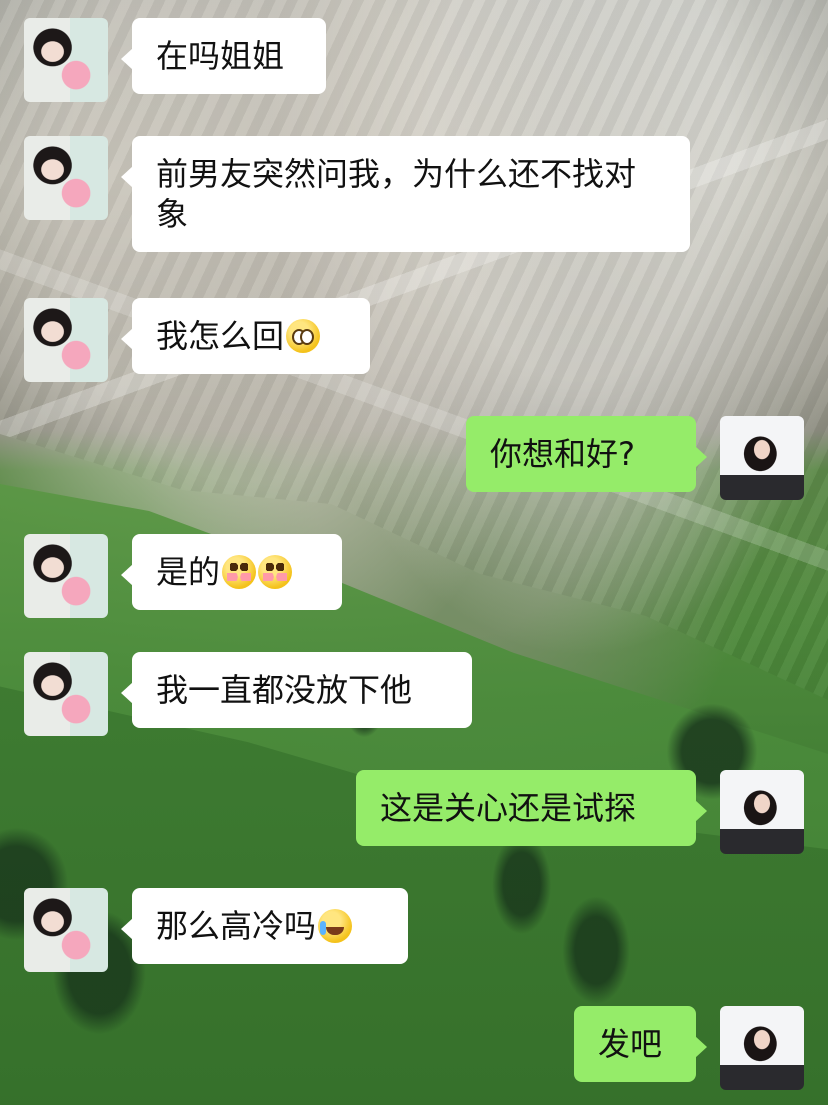 The height and width of the screenshot is (1105, 828). I want to click on message-text: 发吧, so click(630, 1044).